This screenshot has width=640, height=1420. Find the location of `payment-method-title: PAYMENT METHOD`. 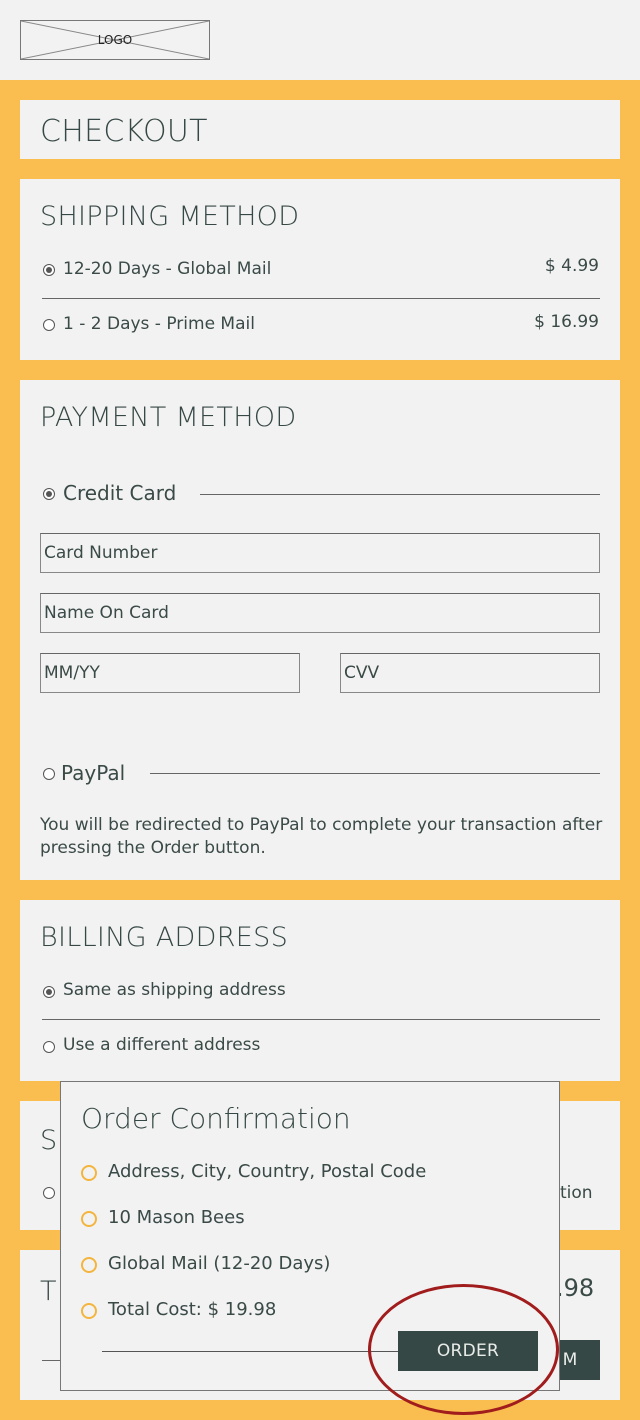

payment-method-title: PAYMENT METHOD is located at coordinates (168, 417).